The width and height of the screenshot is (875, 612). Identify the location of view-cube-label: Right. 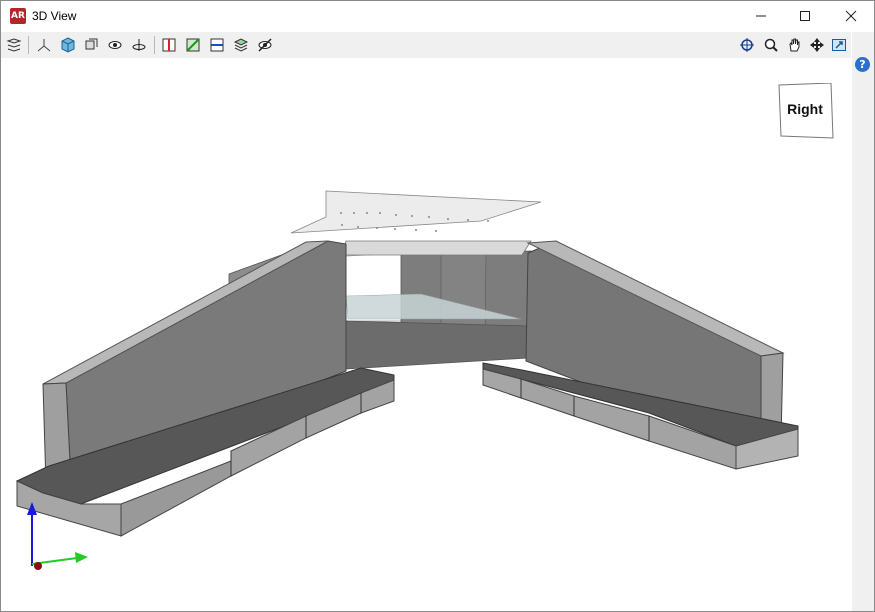
(805, 109).